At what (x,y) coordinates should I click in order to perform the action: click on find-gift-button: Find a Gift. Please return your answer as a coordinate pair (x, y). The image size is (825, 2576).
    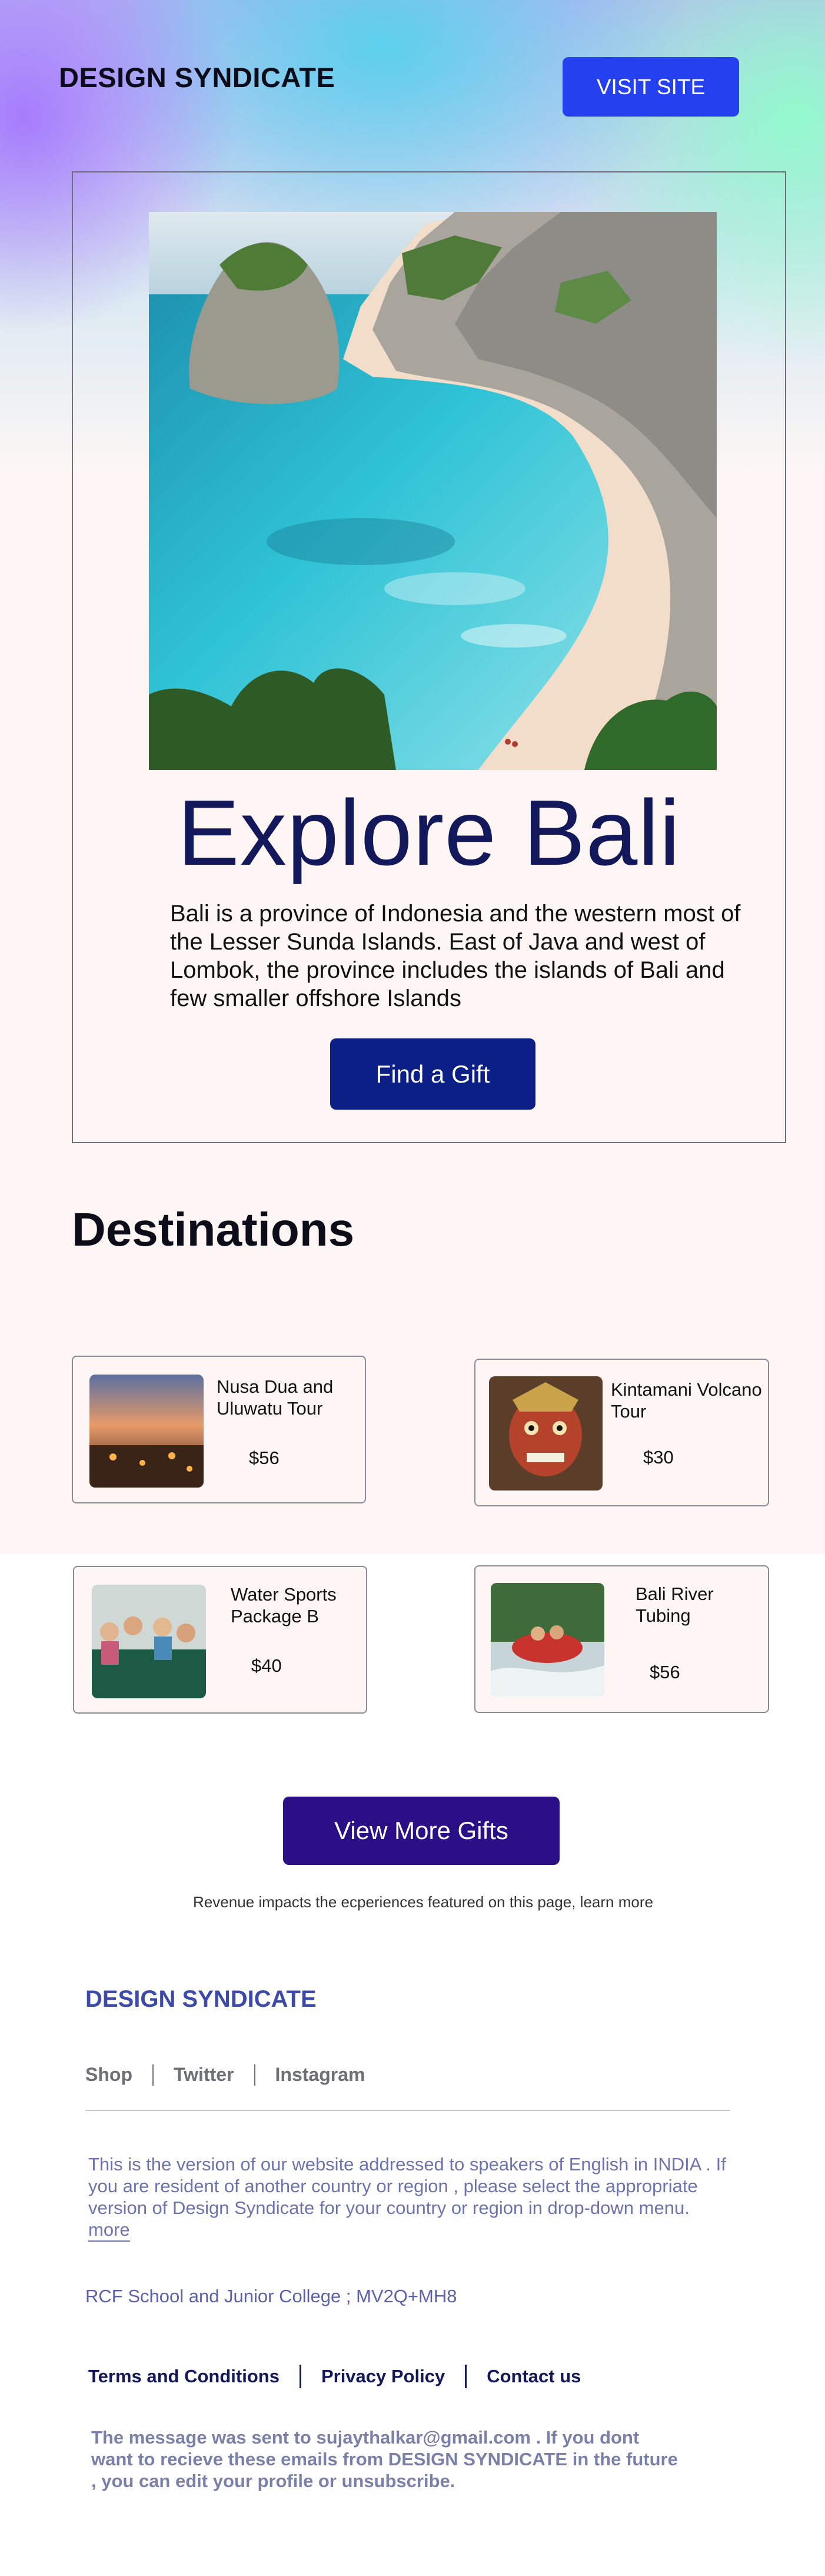
    Looking at the image, I should click on (432, 1074).